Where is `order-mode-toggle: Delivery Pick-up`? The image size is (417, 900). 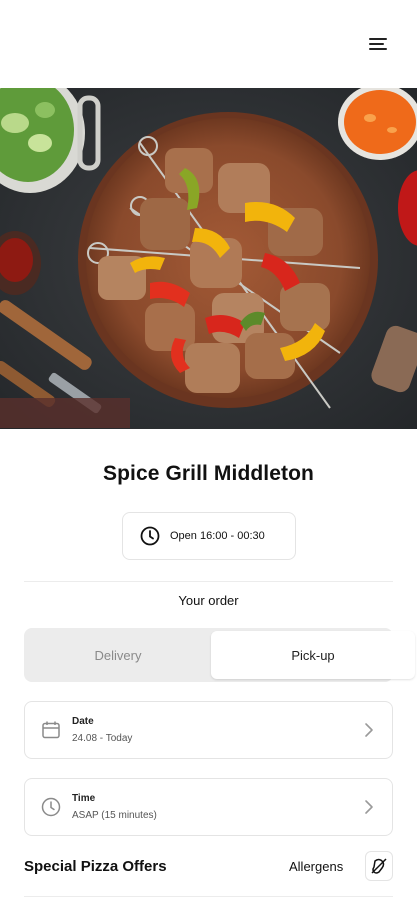
order-mode-toggle: Delivery Pick-up is located at coordinates (219, 655).